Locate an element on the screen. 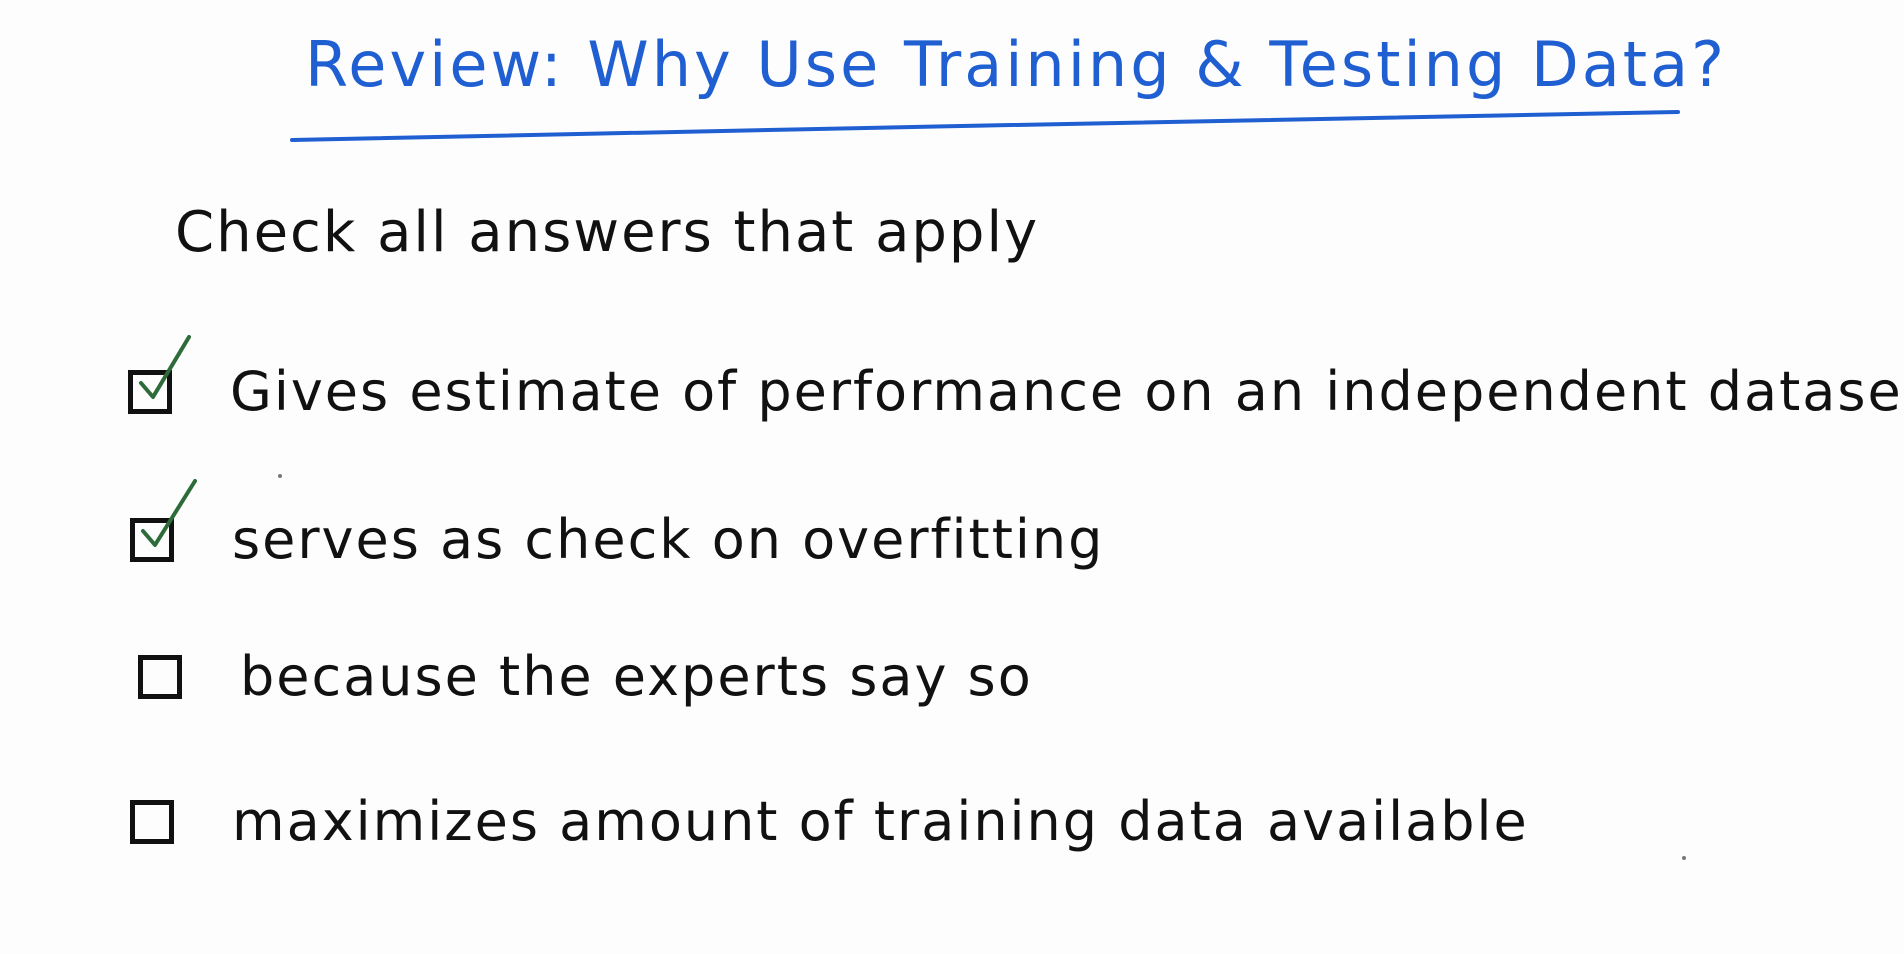 This screenshot has height=954, width=1904. answer-option: serves as check on overfitting is located at coordinates (617, 524).